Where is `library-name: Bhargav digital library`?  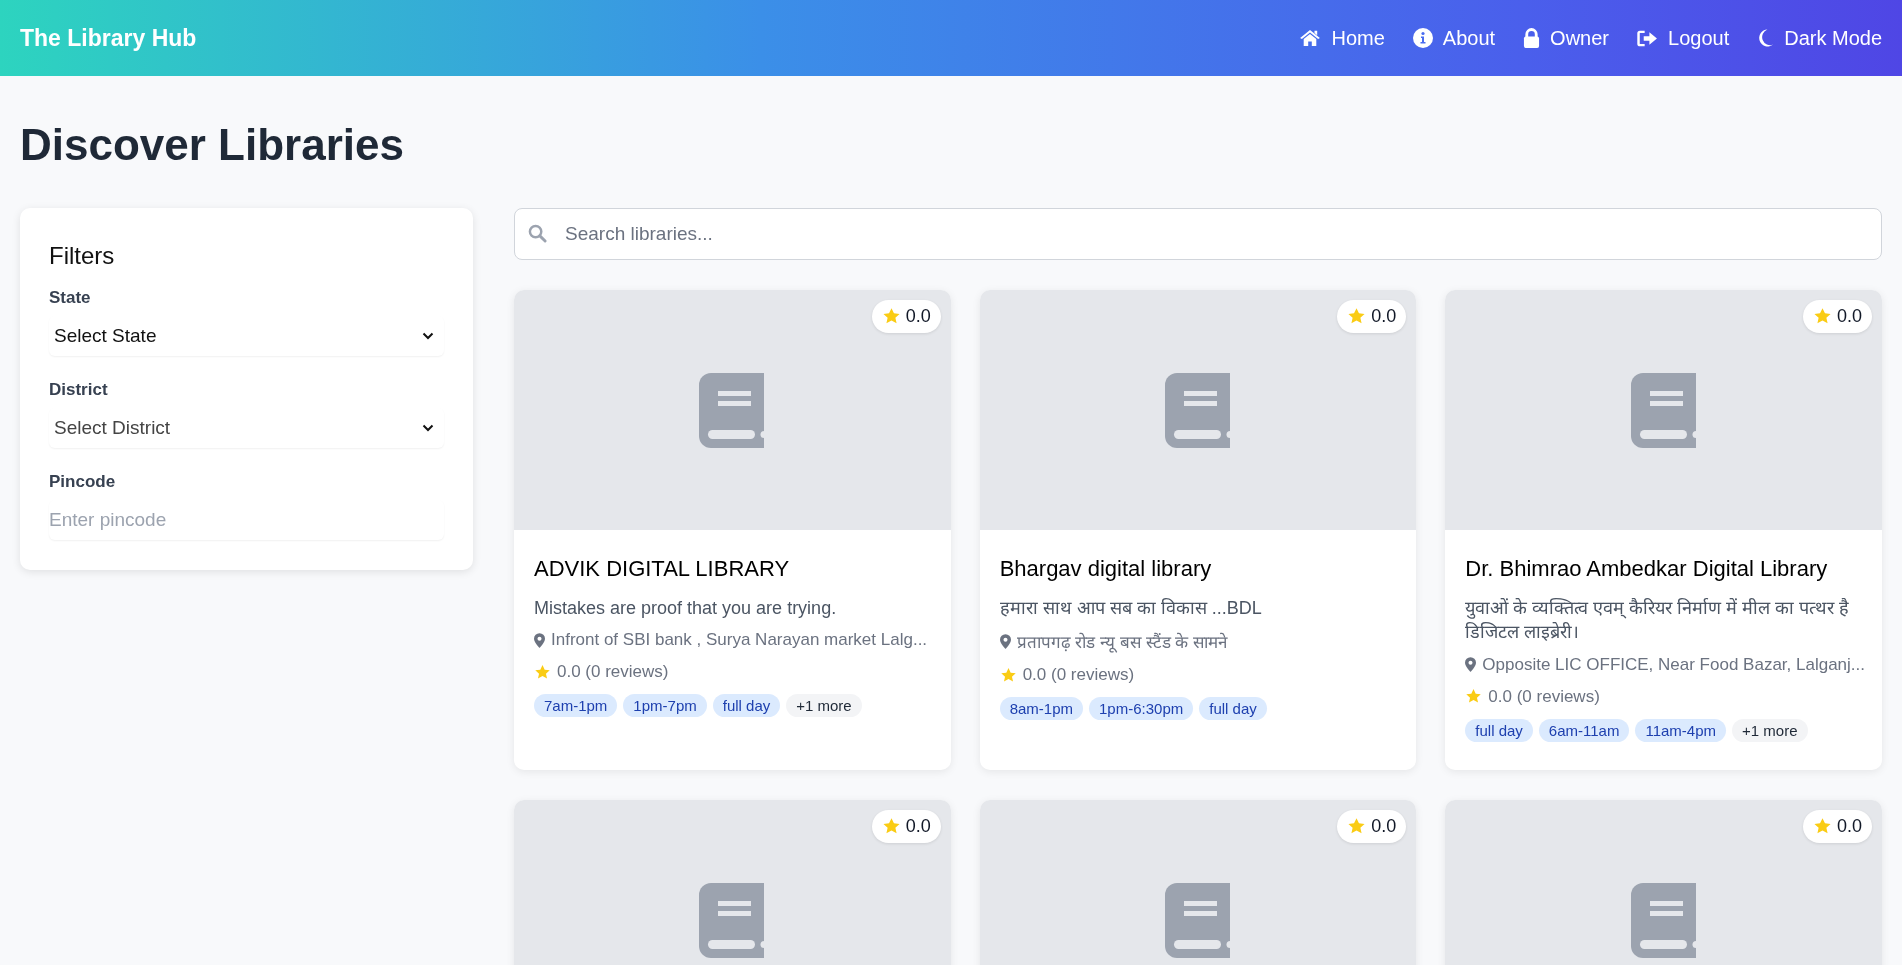 library-name: Bhargav digital library is located at coordinates (1106, 569).